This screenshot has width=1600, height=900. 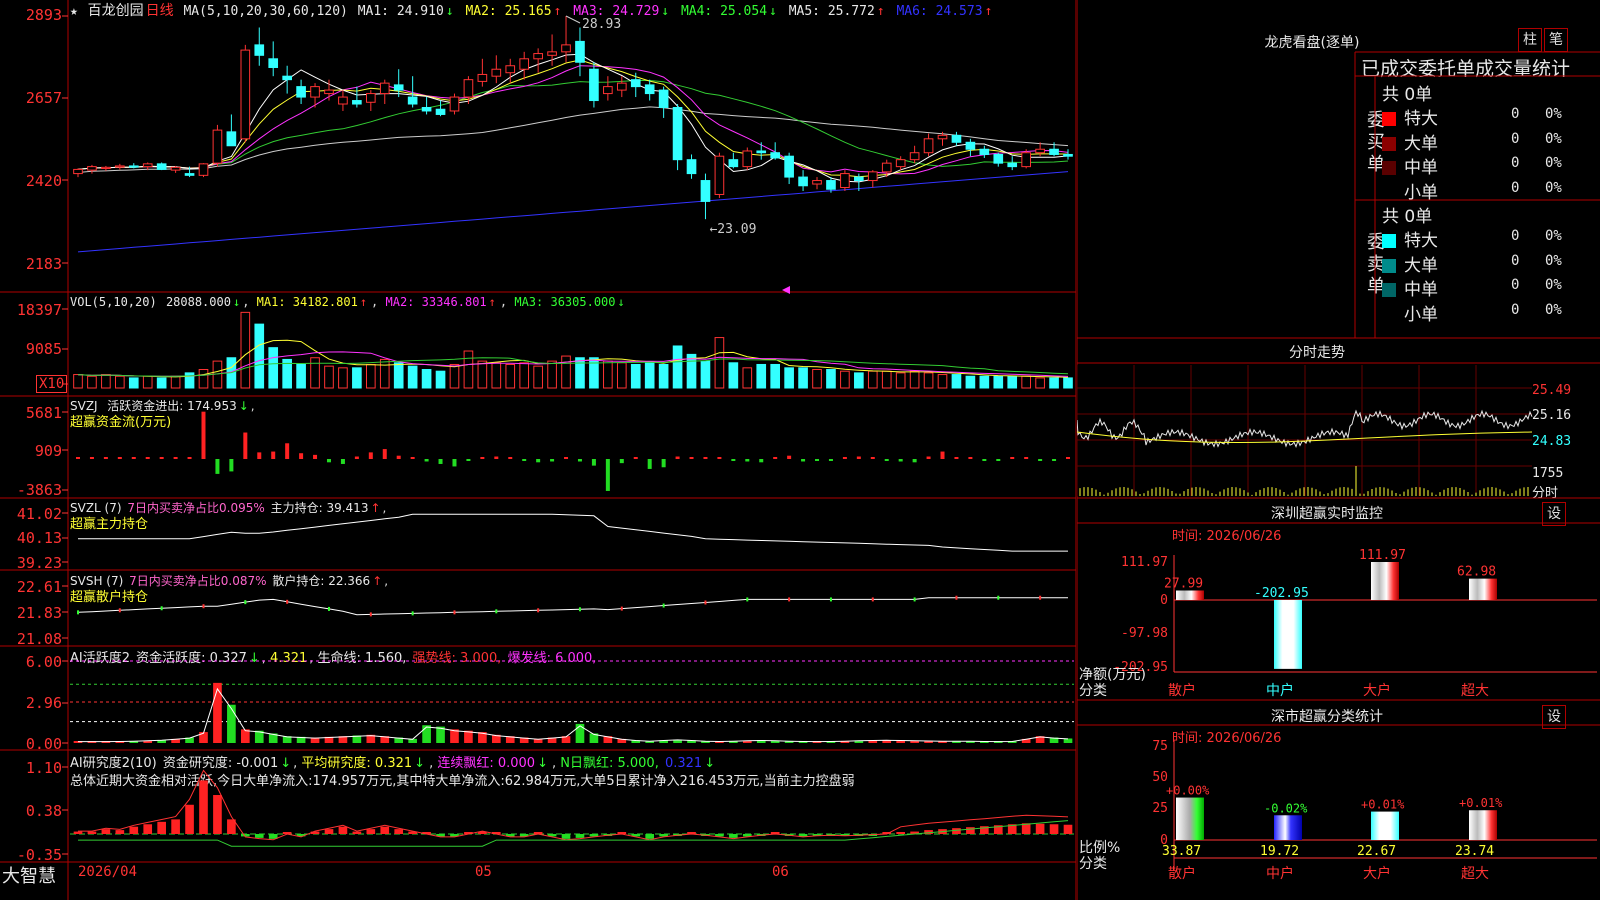 What do you see at coordinates (1410, 190) in the screenshot?
I see `buy-row: 小单` at bounding box center [1410, 190].